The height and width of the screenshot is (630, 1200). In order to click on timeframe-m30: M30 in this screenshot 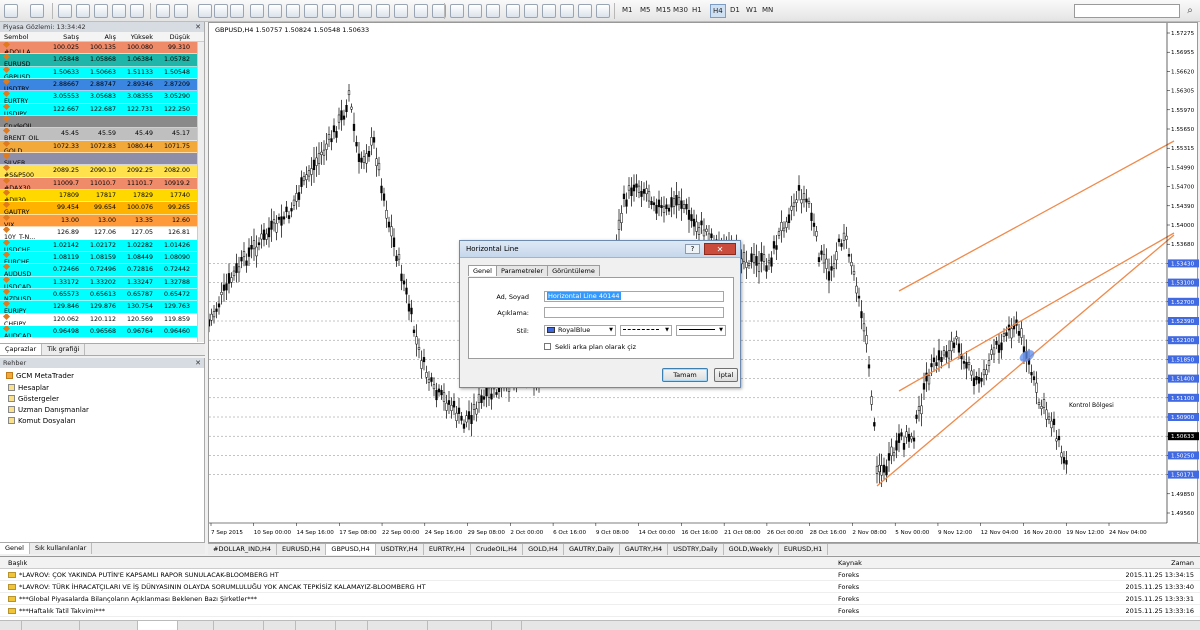, I will do `click(680, 10)`.